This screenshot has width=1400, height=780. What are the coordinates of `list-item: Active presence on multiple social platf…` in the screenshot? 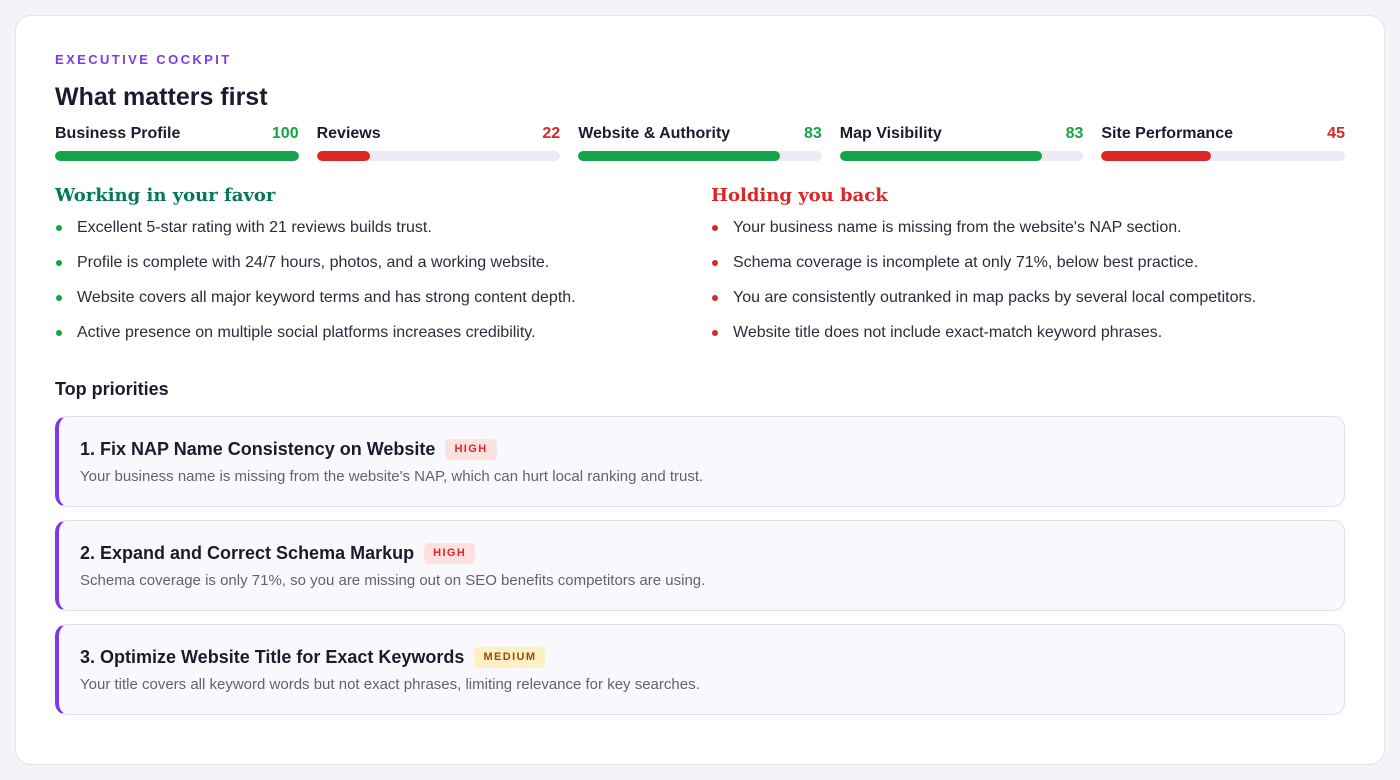 It's located at (383, 338).